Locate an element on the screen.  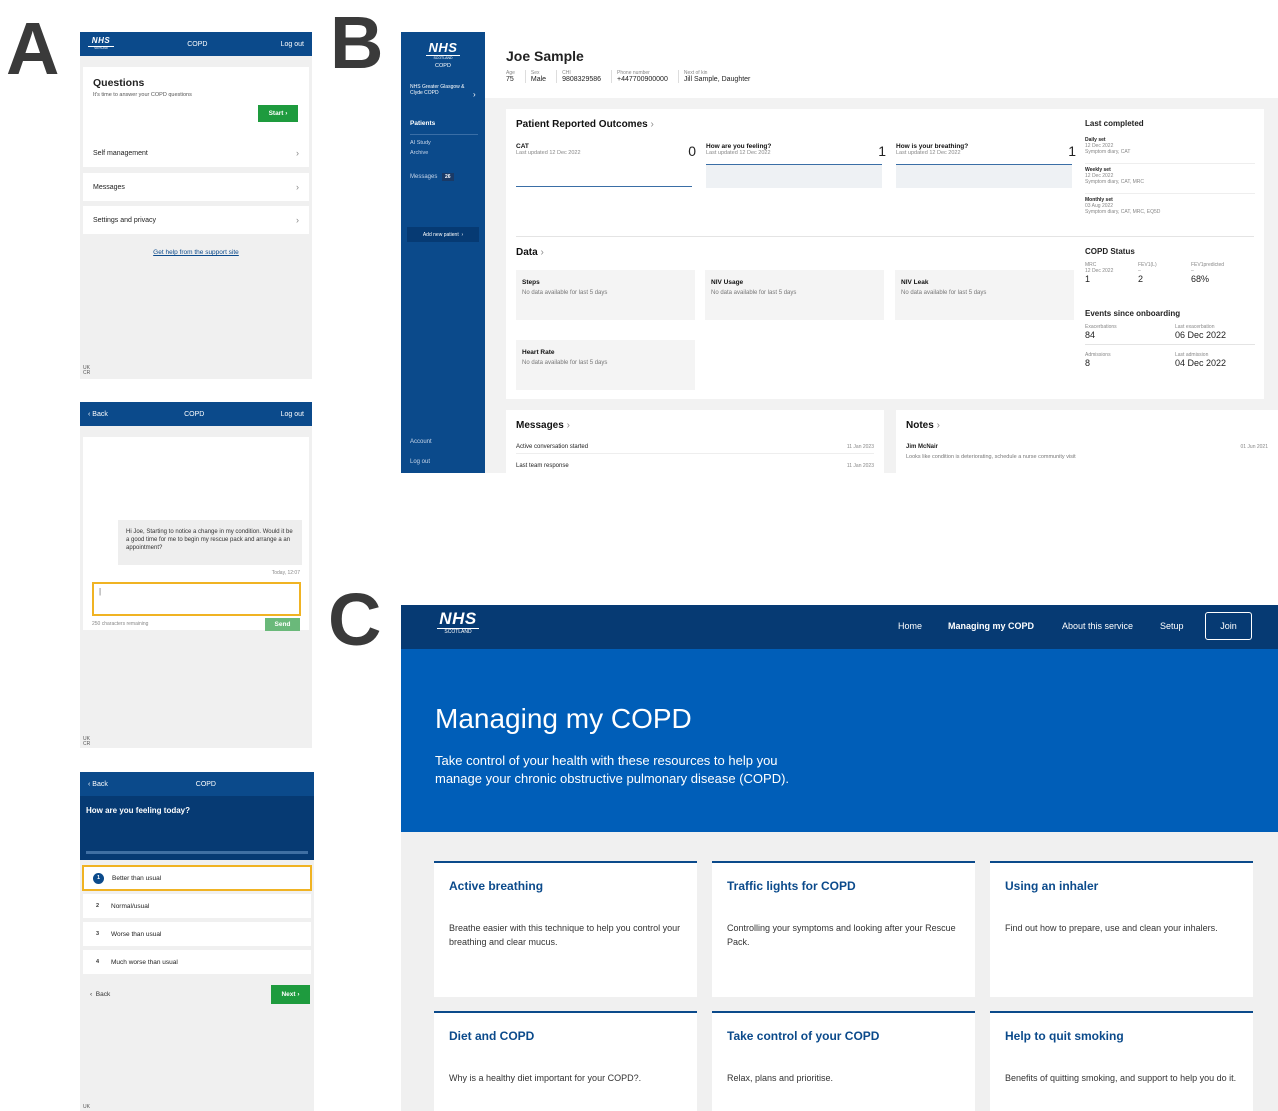
nav-account: Account is located at coordinates (421, 442).